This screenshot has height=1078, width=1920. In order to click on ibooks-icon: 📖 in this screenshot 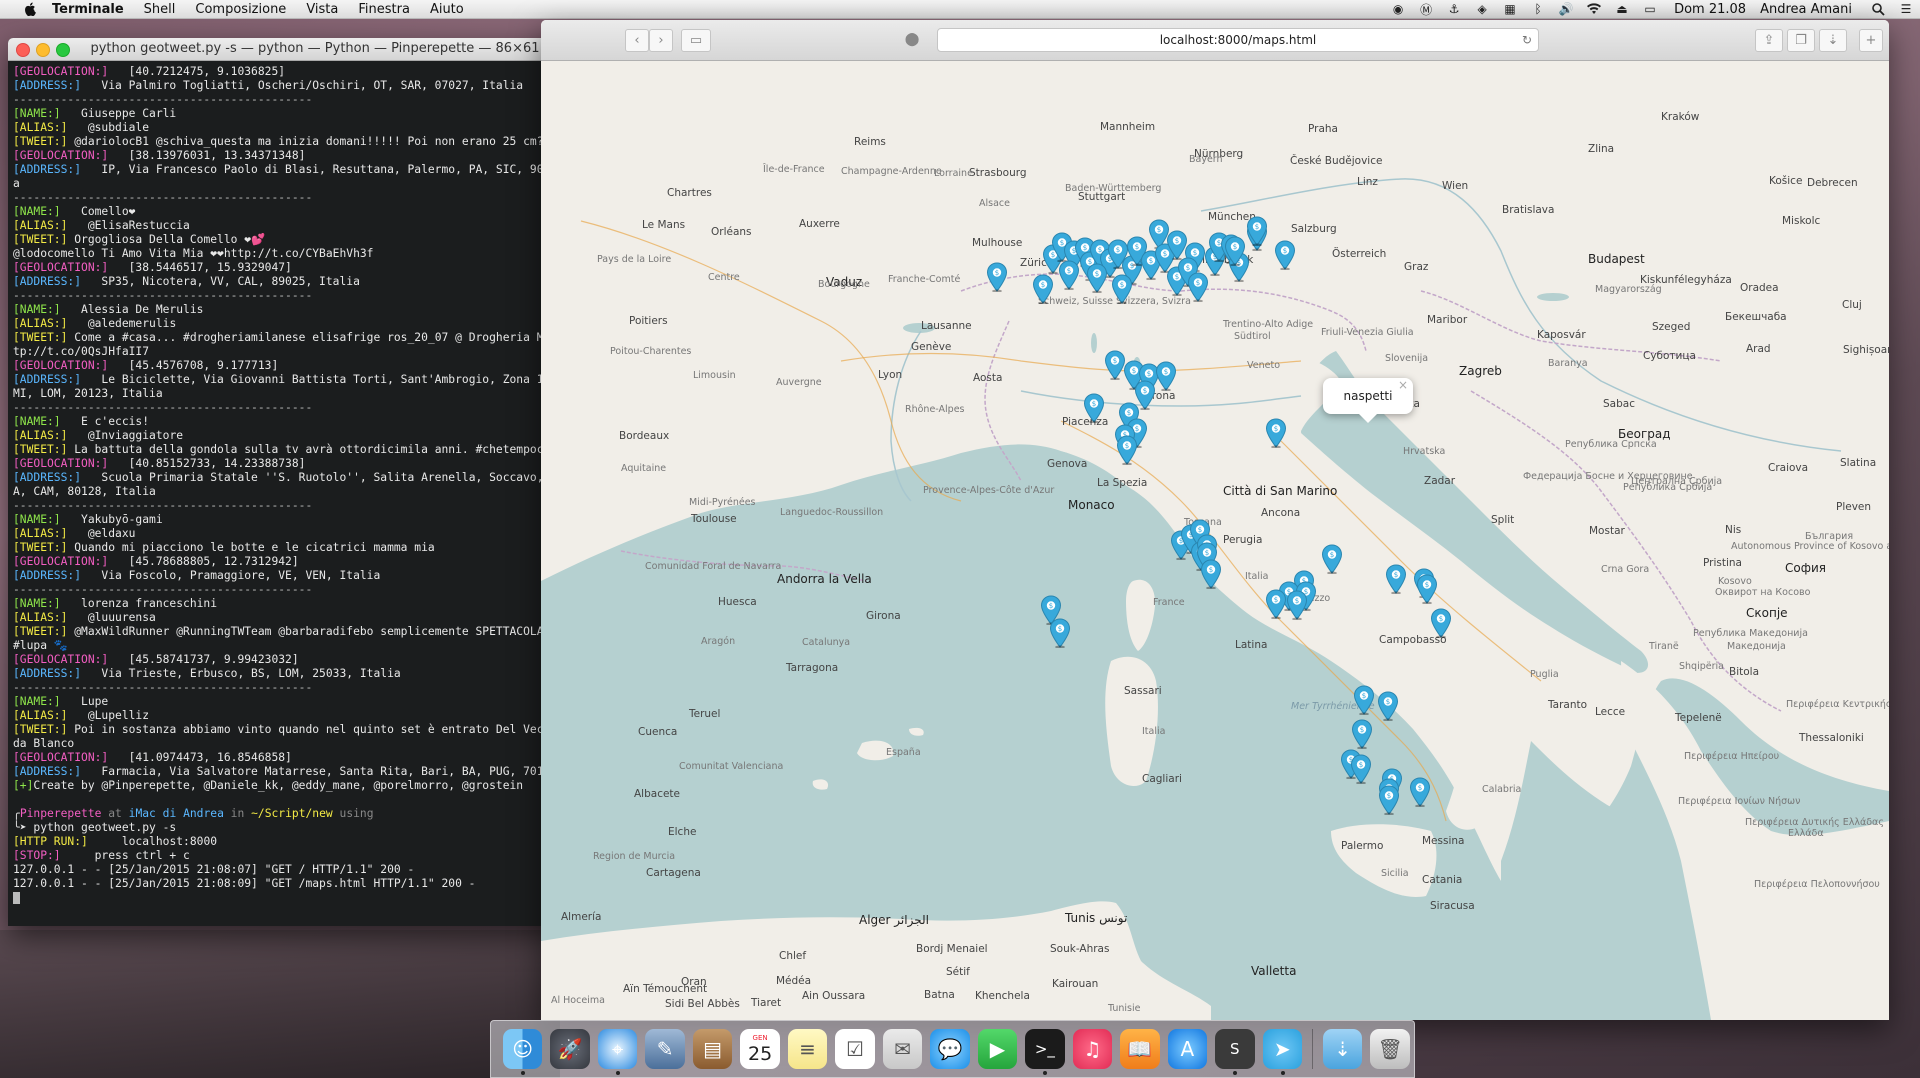, I will do `click(1140, 1049)`.